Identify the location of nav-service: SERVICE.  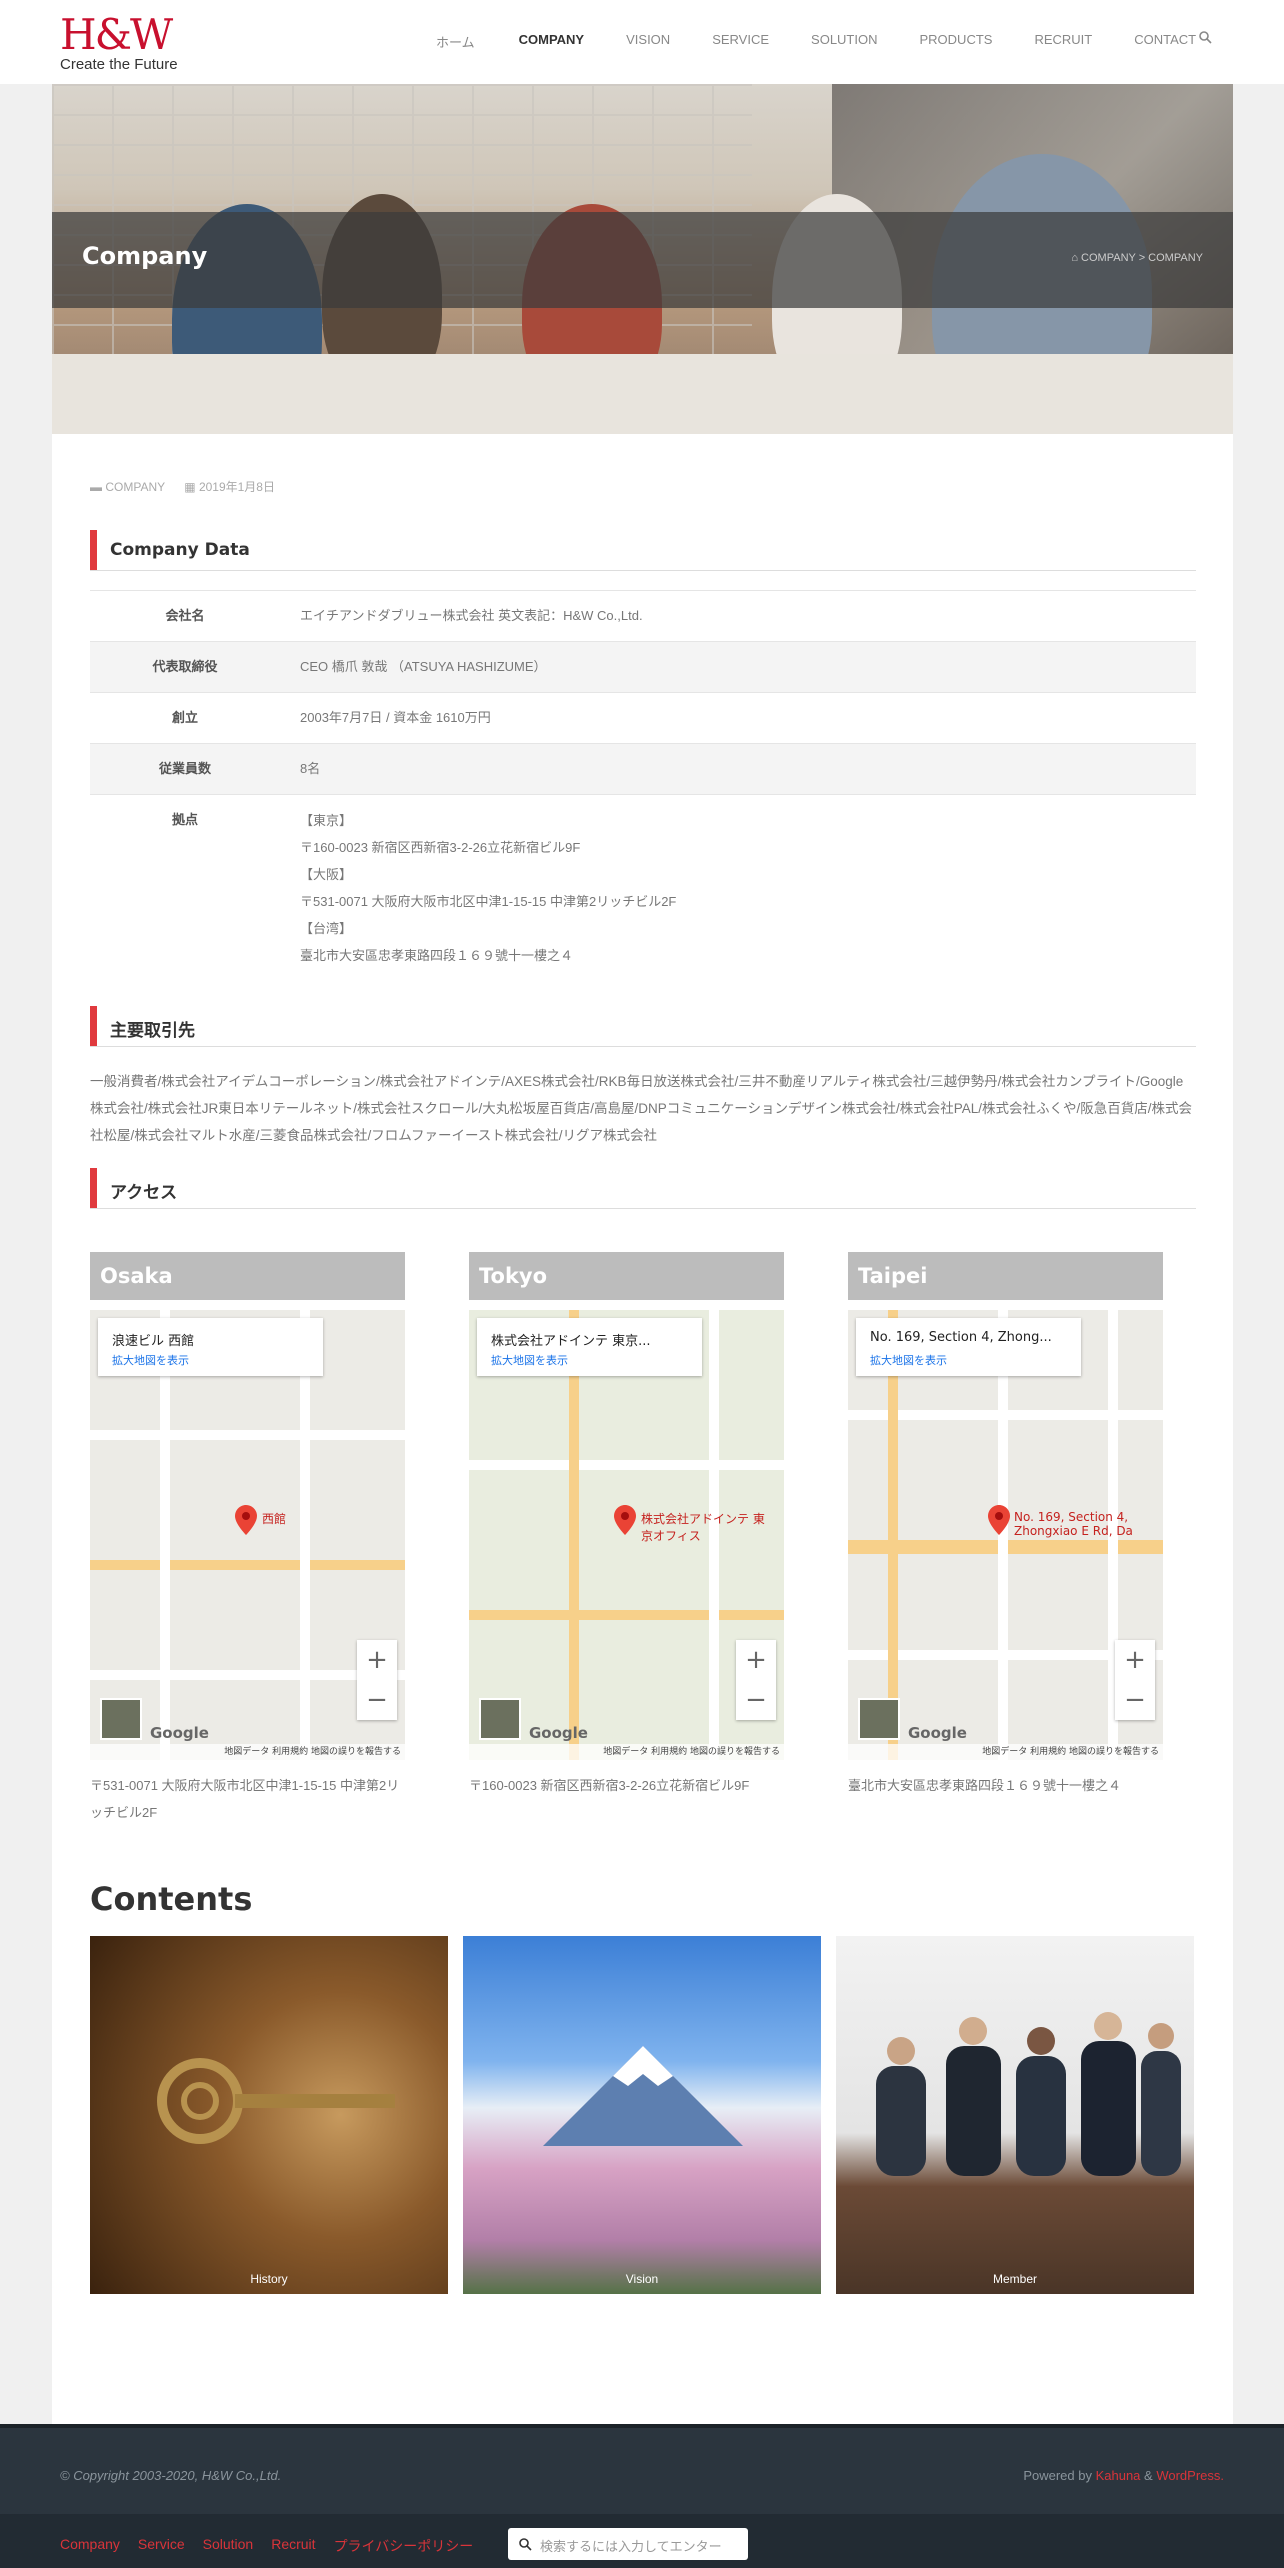
(740, 41).